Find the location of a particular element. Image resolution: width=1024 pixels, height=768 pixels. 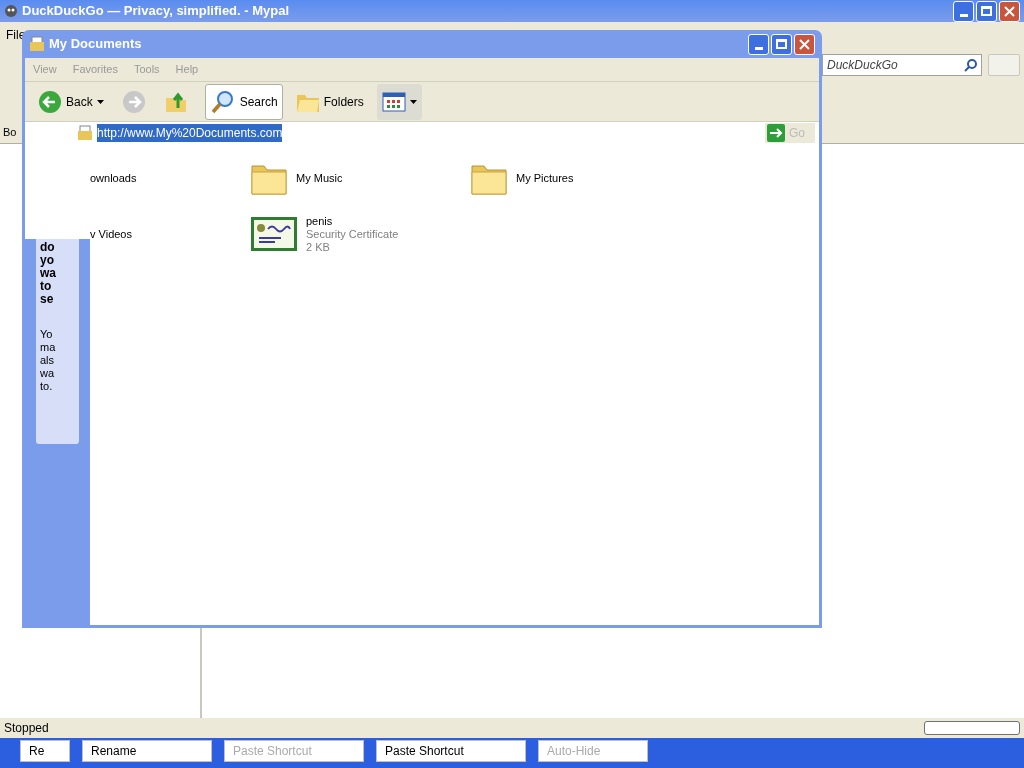

search-field: DuckDuckGo is located at coordinates (902, 65).